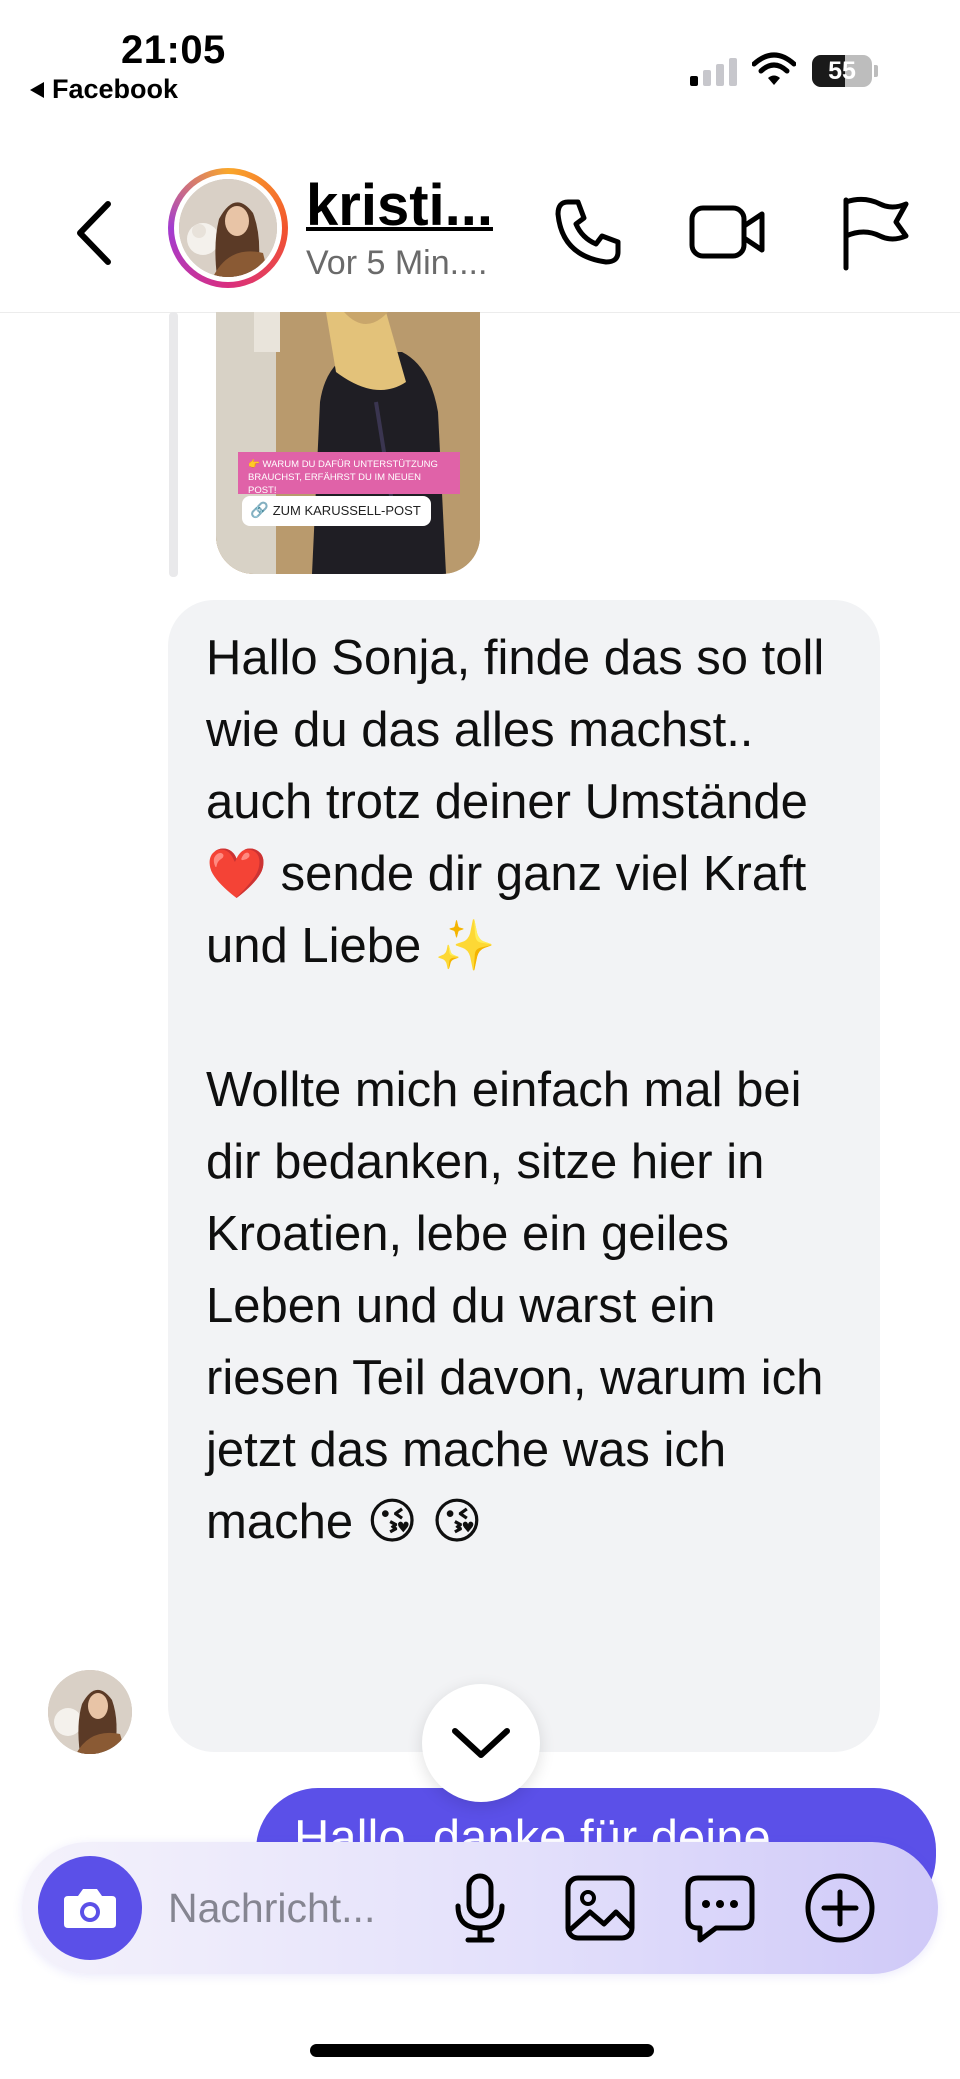 The width and height of the screenshot is (960, 2079). I want to click on video-camera-icon, so click(728, 232).